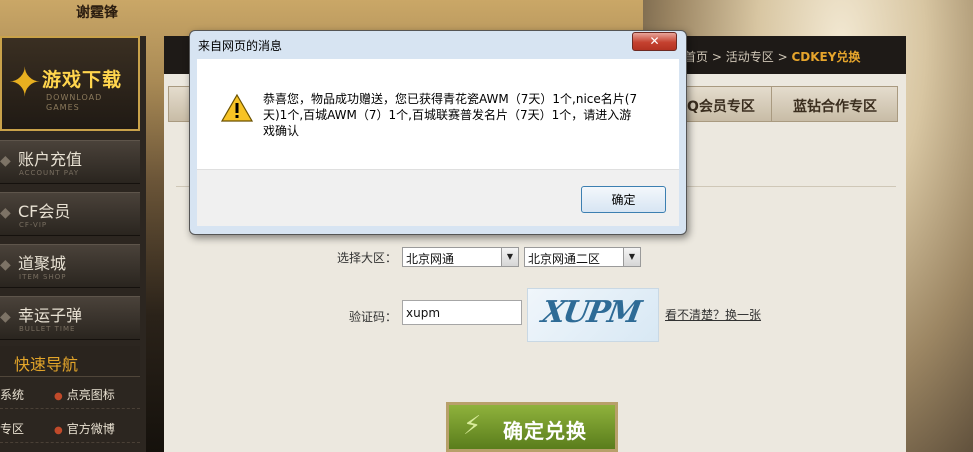 Image resolution: width=973 pixels, height=452 pixels. What do you see at coordinates (42, 263) in the screenshot?
I see `sidebar-item-label: 道聚城` at bounding box center [42, 263].